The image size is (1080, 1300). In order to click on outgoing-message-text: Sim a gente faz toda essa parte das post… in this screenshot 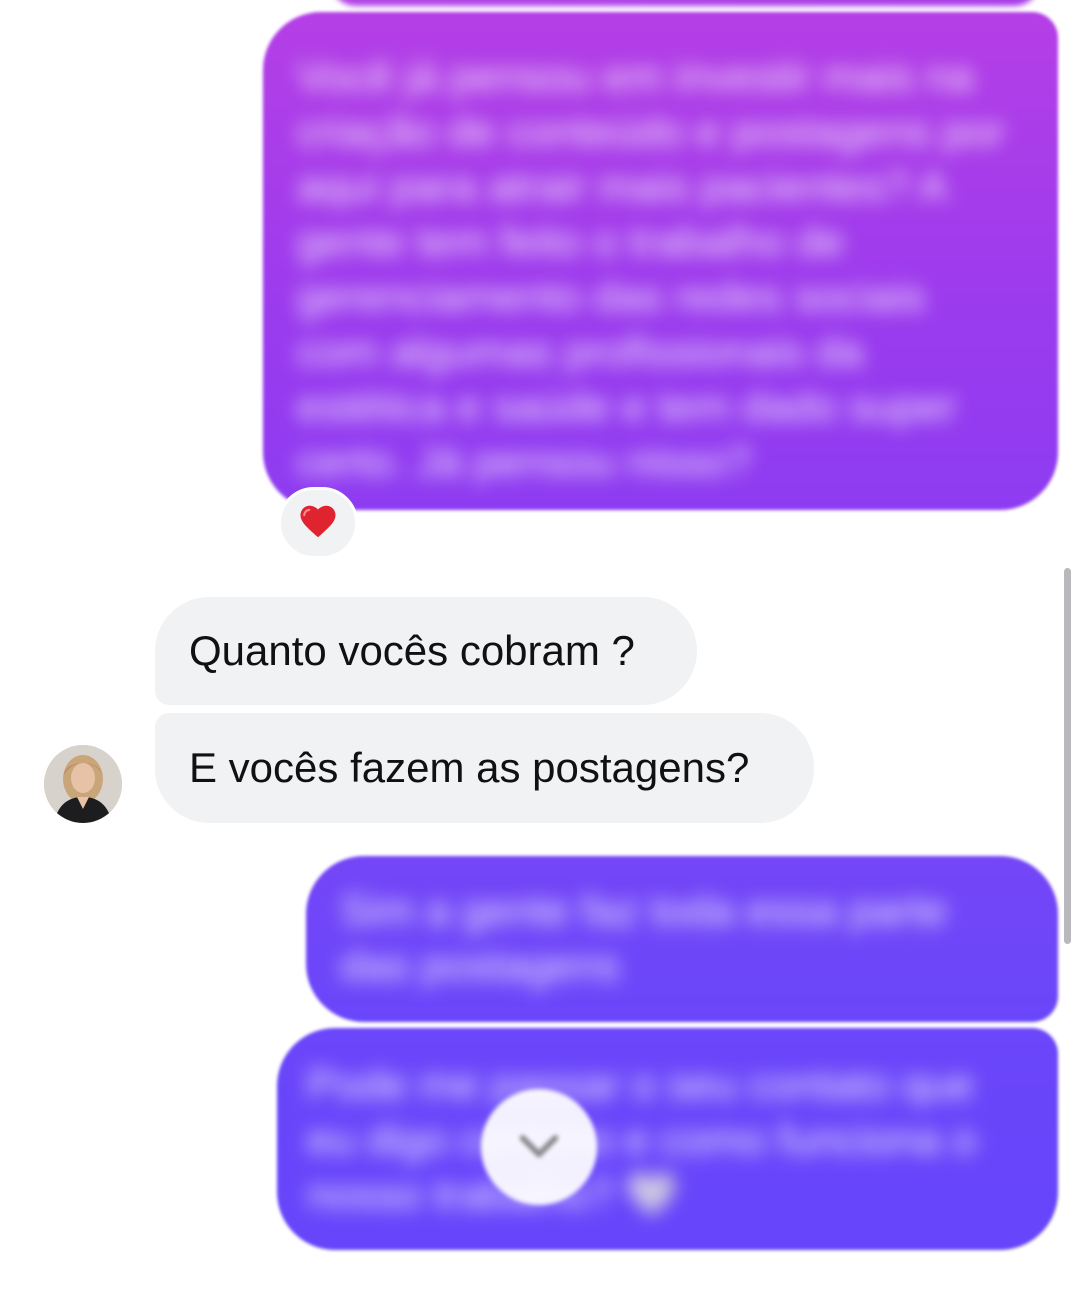, I will do `click(644, 938)`.